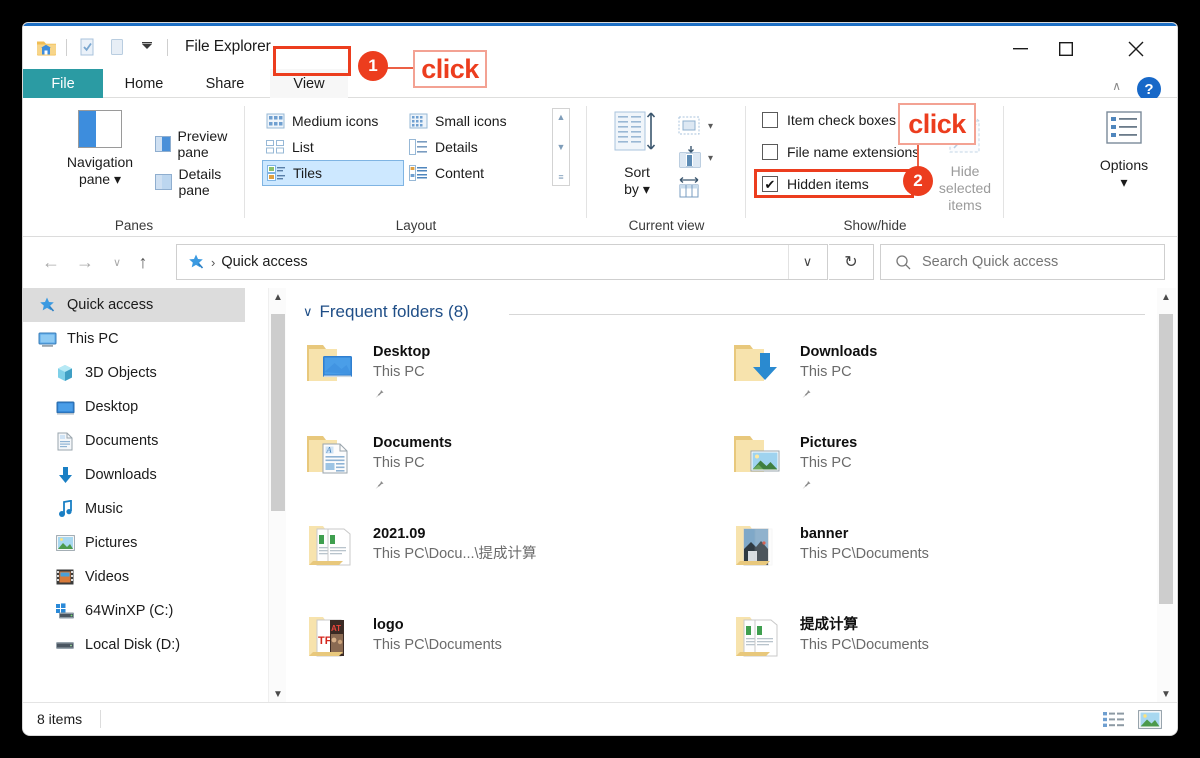  I want to click on search-input, so click(1022, 262).